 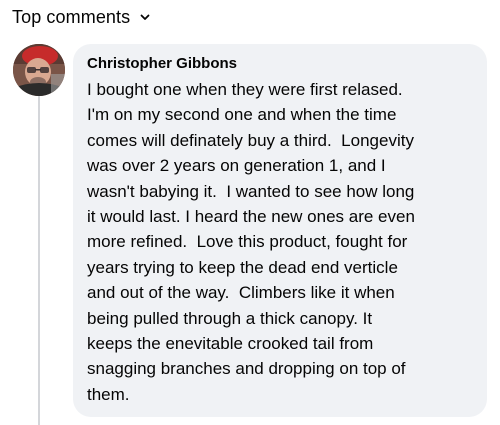 I want to click on comment-author-name: Christopher Gibbons, so click(x=162, y=64).